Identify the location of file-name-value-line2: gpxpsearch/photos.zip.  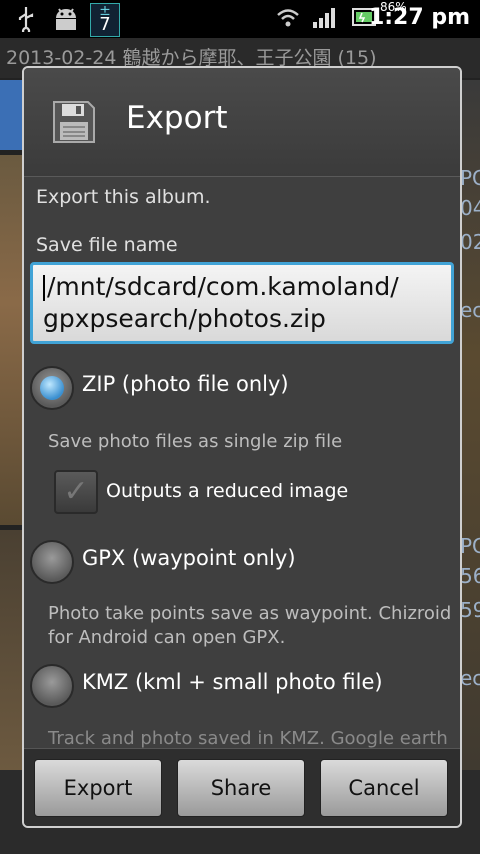
(184, 318).